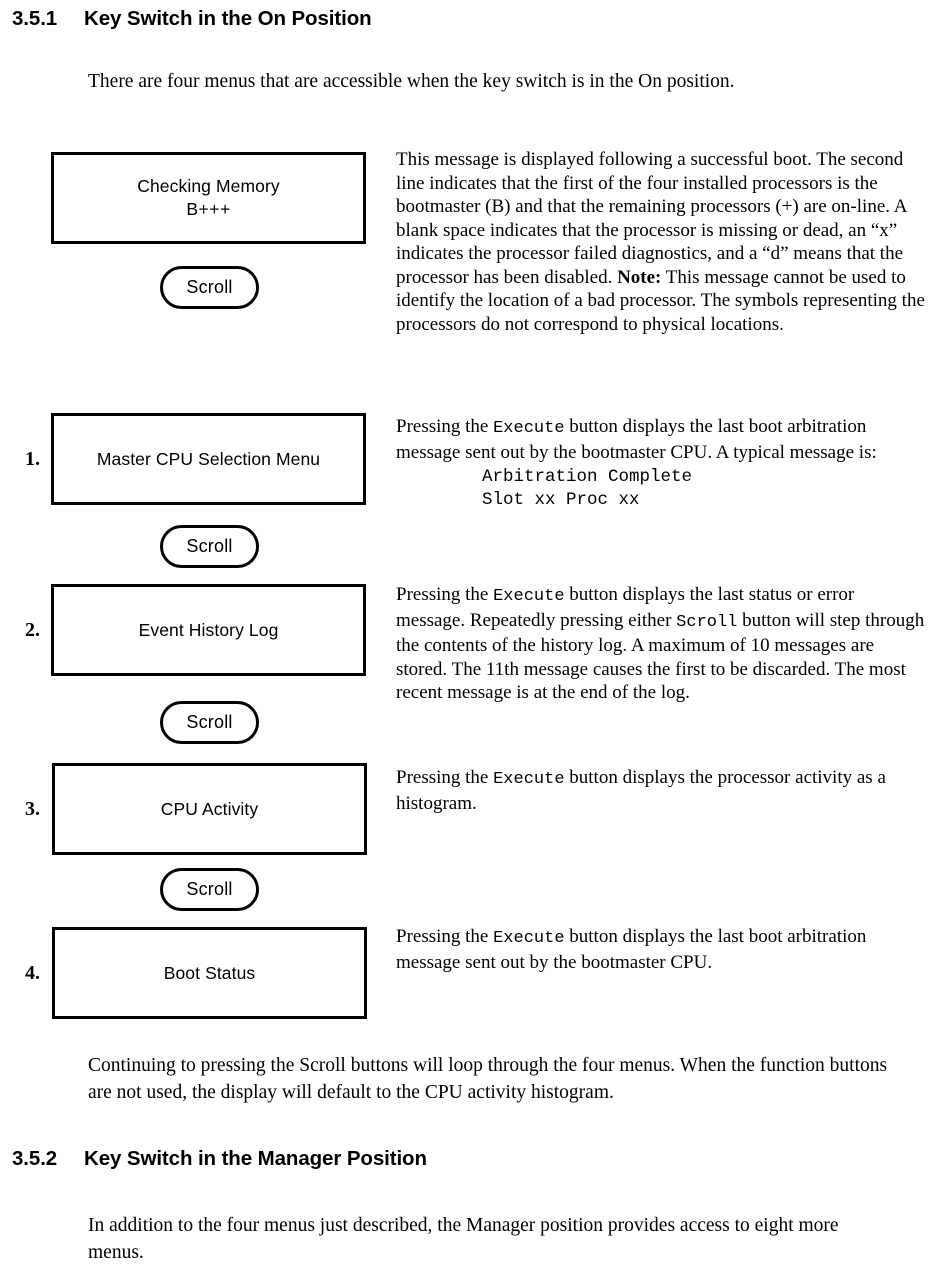 The height and width of the screenshot is (1282, 935). I want to click on menu-box-label: CPU Activity, so click(209, 809).